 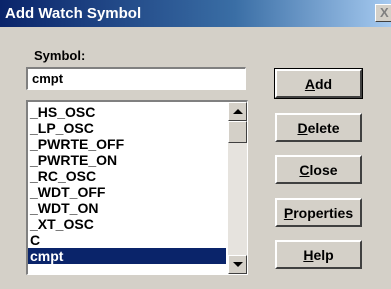 I want to click on delete-button: Delete, so click(x=318, y=127).